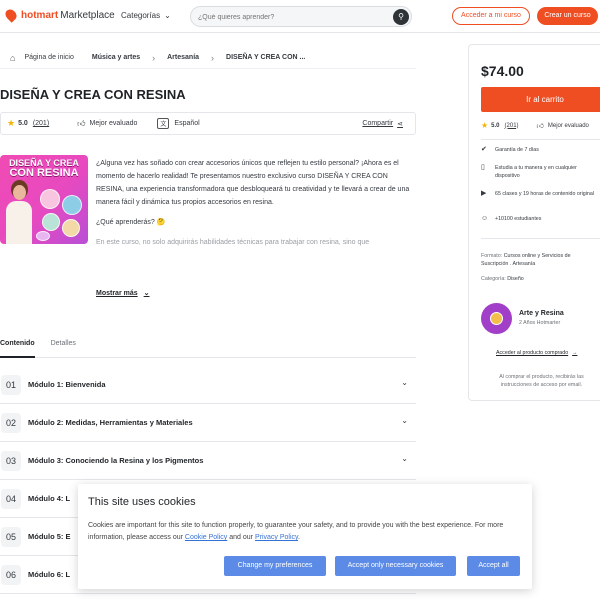 The image size is (600, 600). Describe the element at coordinates (492, 256) in the screenshot. I see `format-label: Formato:` at that location.